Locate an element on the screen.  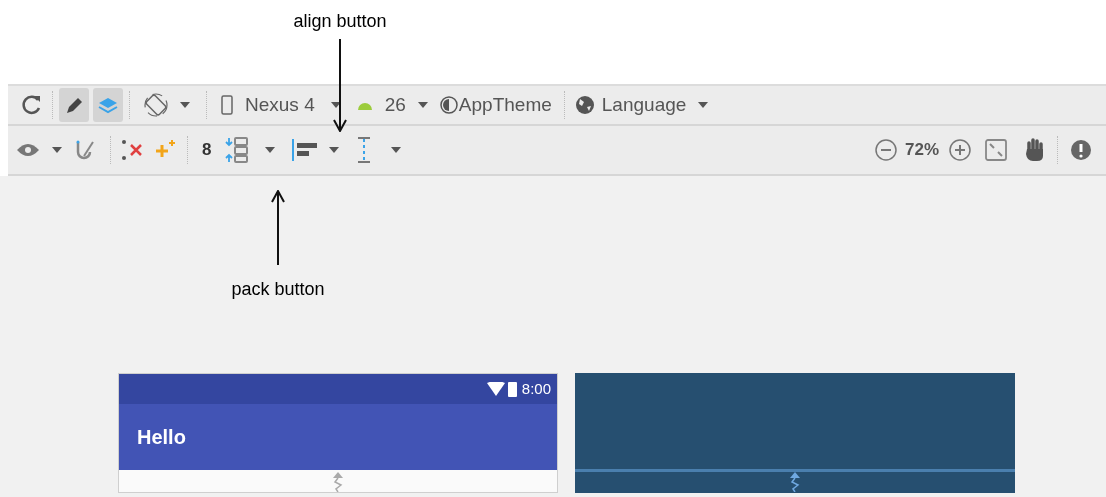
wifi-icon is located at coordinates (495, 388).